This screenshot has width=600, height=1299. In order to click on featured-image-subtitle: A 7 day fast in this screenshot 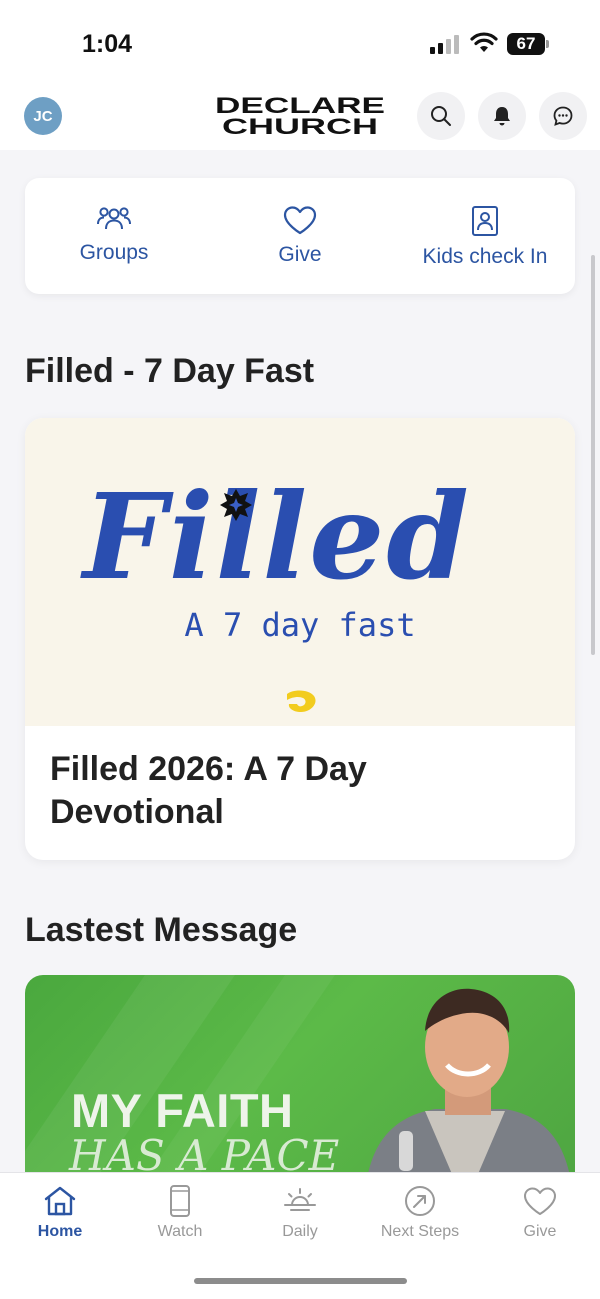, I will do `click(300, 625)`.